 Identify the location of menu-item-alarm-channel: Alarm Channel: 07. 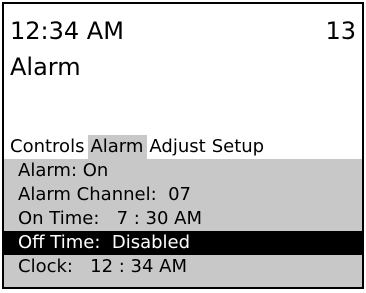
(183, 195).